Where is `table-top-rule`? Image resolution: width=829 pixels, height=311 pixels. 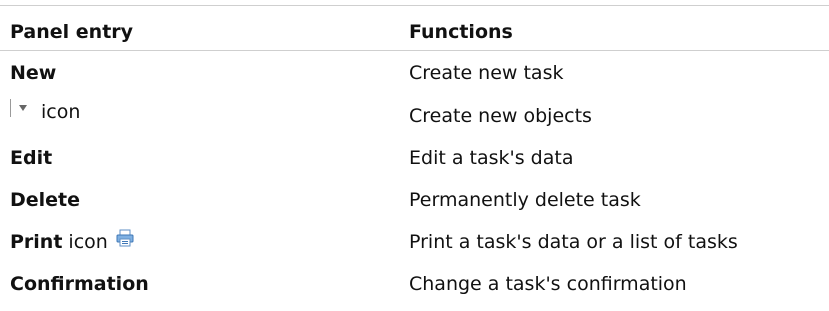 table-top-rule is located at coordinates (414, 5).